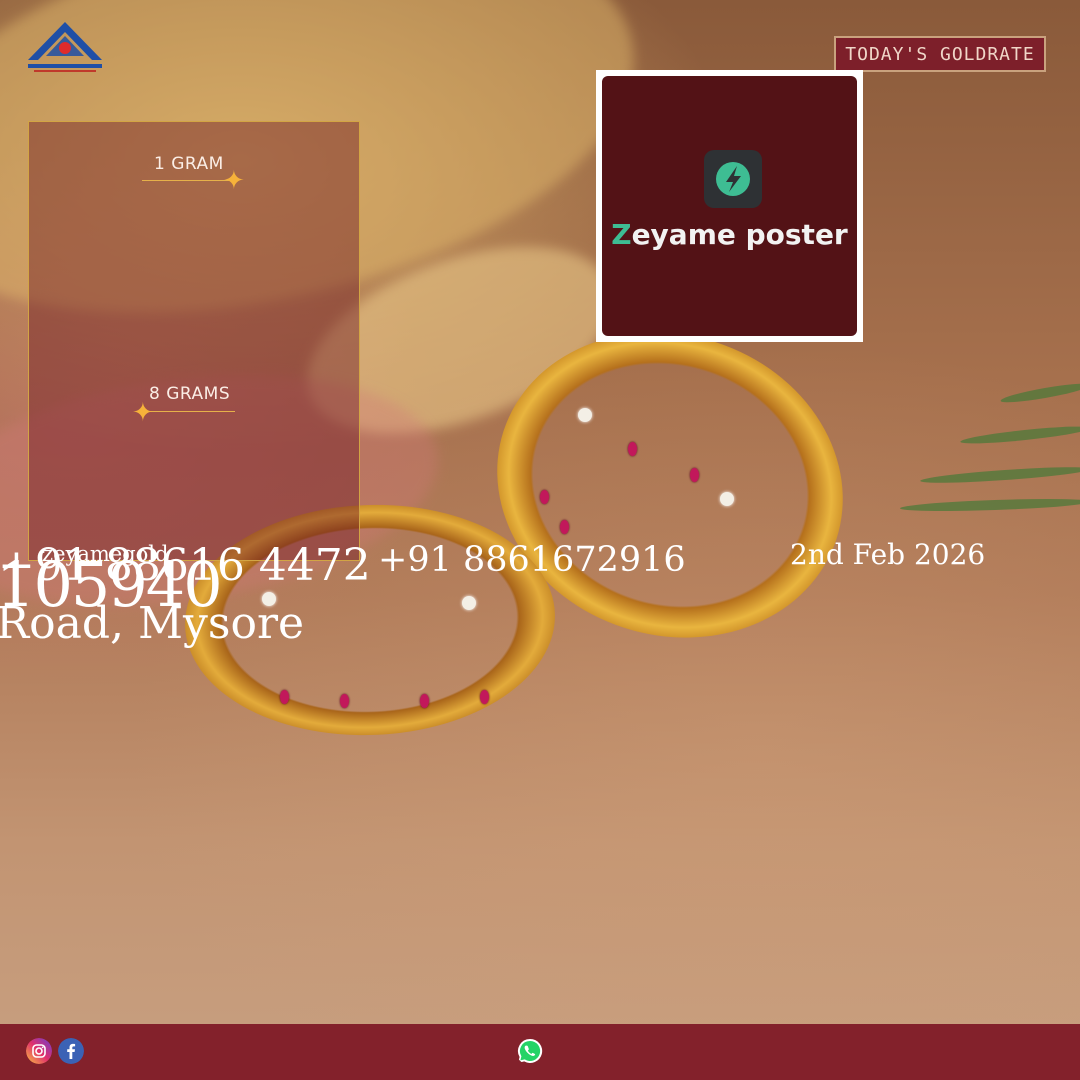  What do you see at coordinates (65, 47) in the screenshot?
I see `brand-logo` at bounding box center [65, 47].